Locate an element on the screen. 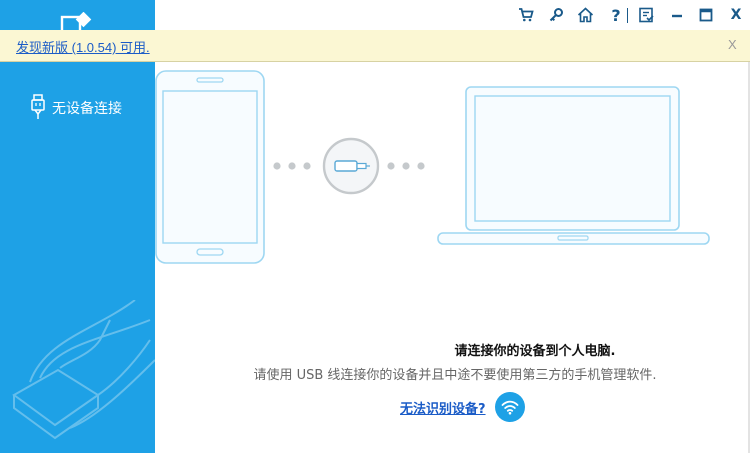 The width and height of the screenshot is (750, 453). connection-dots-left is located at coordinates (292, 166).